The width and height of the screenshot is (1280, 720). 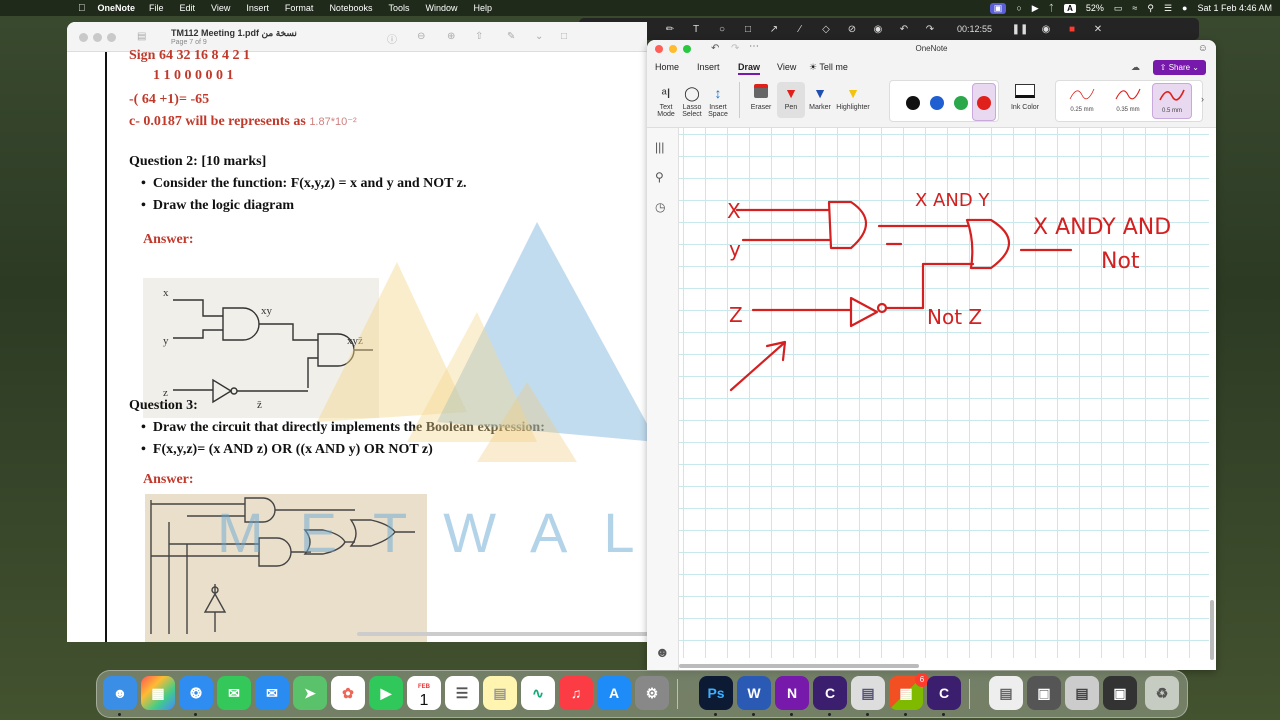 I want to click on rectangle-tool-icon: □, so click(x=748, y=29).